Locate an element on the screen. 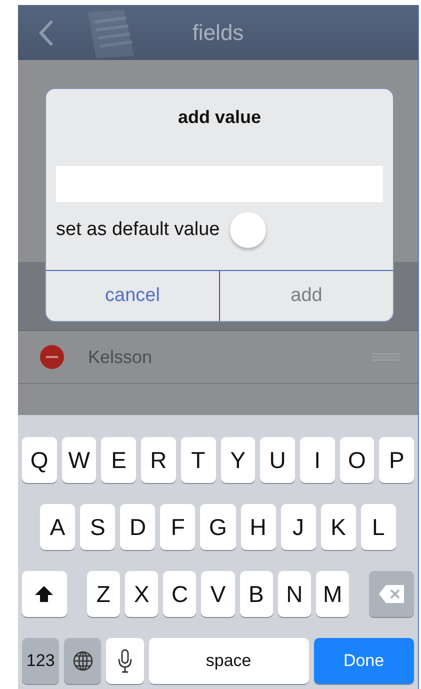 The image size is (421, 689). dictation-key is located at coordinates (125, 661).